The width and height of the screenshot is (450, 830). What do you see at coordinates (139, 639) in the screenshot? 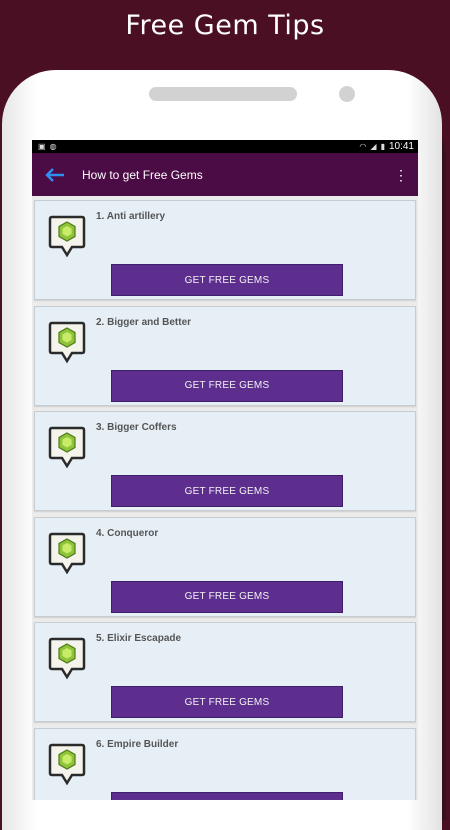
I see `tip-title: 5. Elixir Escapade` at bounding box center [139, 639].